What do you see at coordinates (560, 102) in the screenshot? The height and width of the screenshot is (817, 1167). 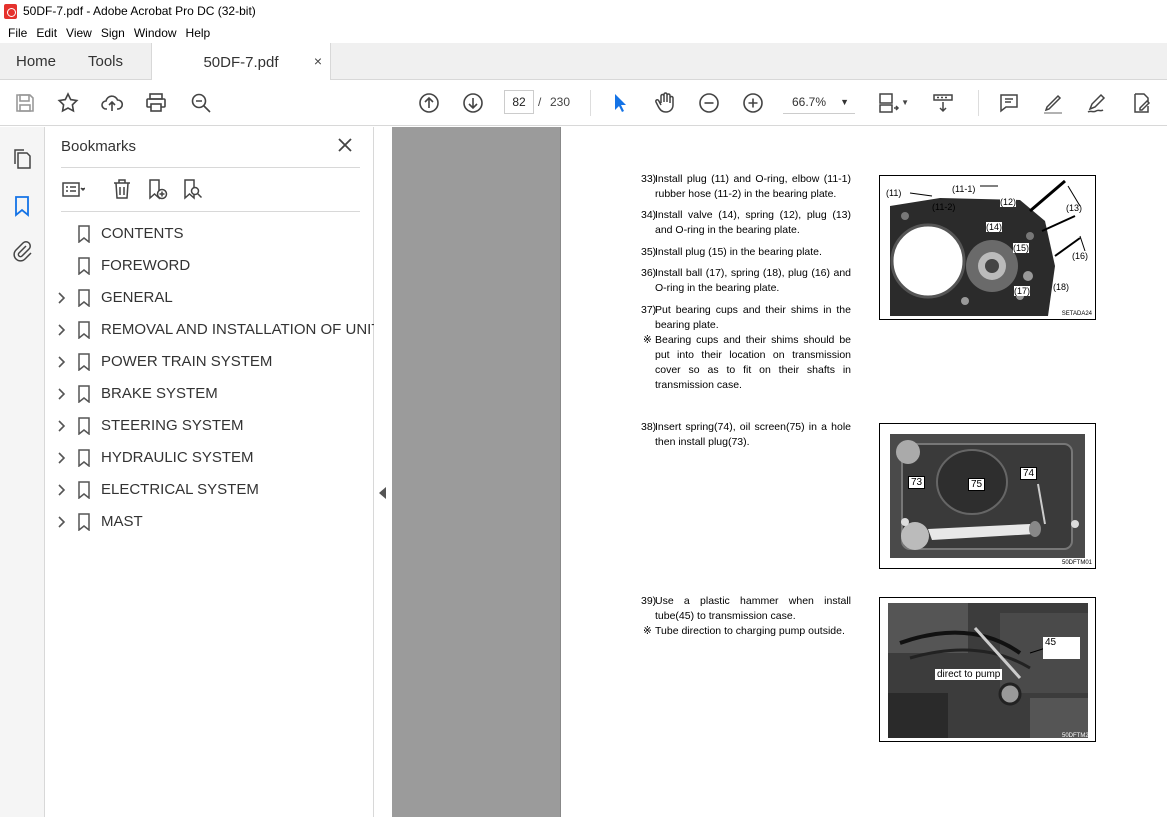 I see `page-total: 230` at bounding box center [560, 102].